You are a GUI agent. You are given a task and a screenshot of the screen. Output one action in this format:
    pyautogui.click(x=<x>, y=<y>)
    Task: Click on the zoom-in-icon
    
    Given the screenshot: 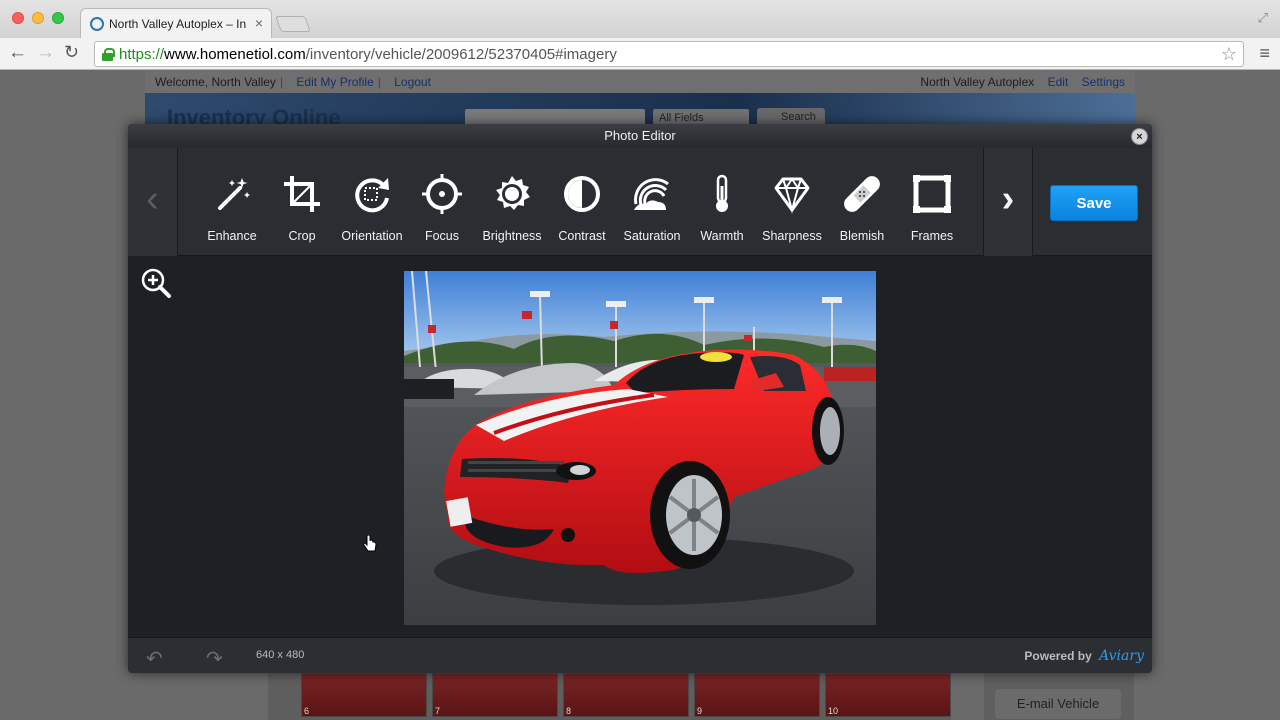 What is the action you would take?
    pyautogui.click(x=156, y=283)
    